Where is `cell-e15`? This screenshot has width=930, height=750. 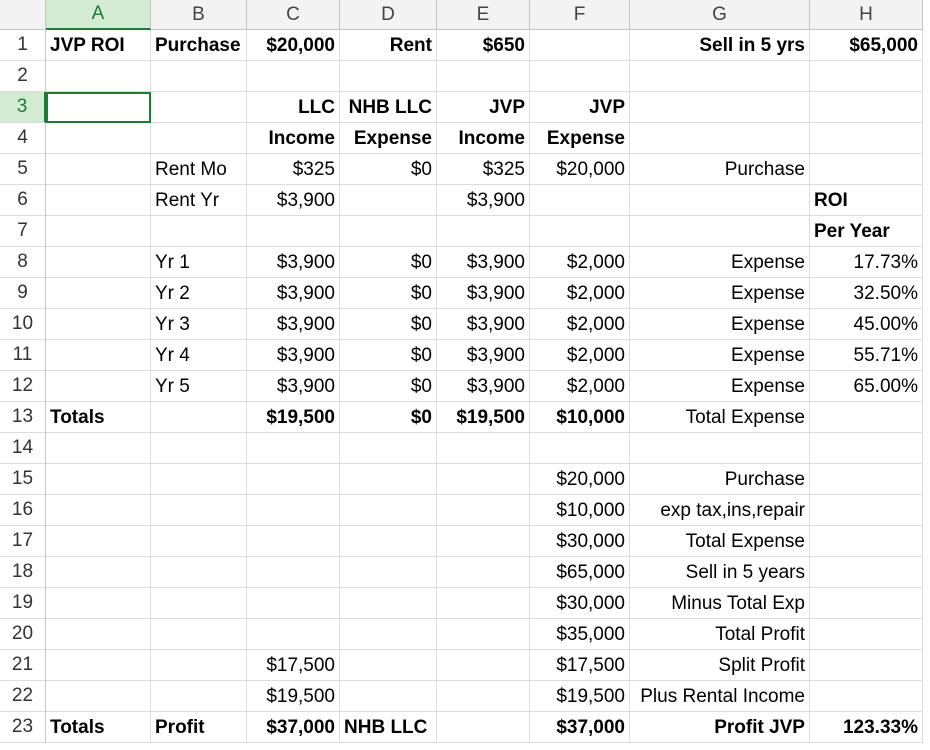 cell-e15 is located at coordinates (483, 479).